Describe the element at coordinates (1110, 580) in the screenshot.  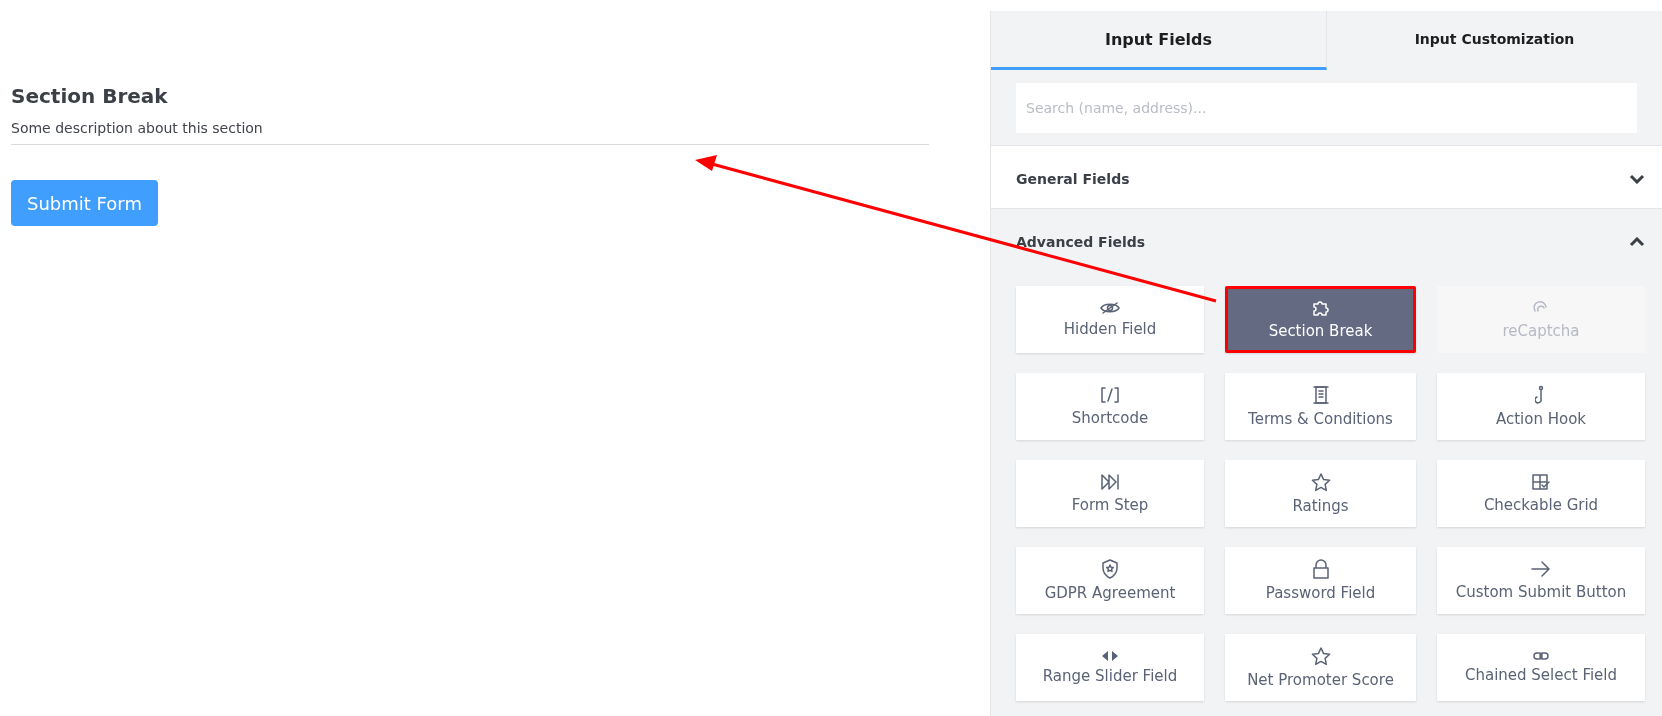
I see `field-card: GDPR Agreement` at that location.